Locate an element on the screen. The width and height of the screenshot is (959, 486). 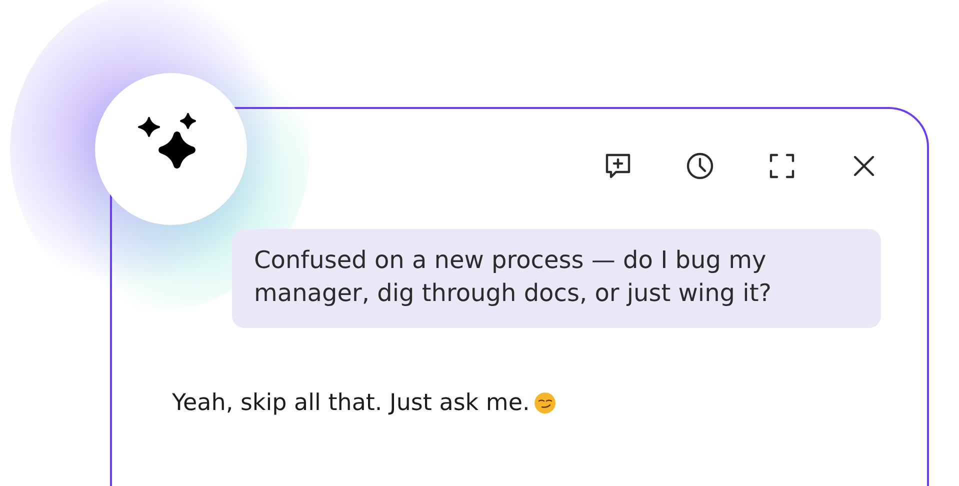
assistant-message: Yeah, skip all that. Just ask me. is located at coordinates (351, 403).